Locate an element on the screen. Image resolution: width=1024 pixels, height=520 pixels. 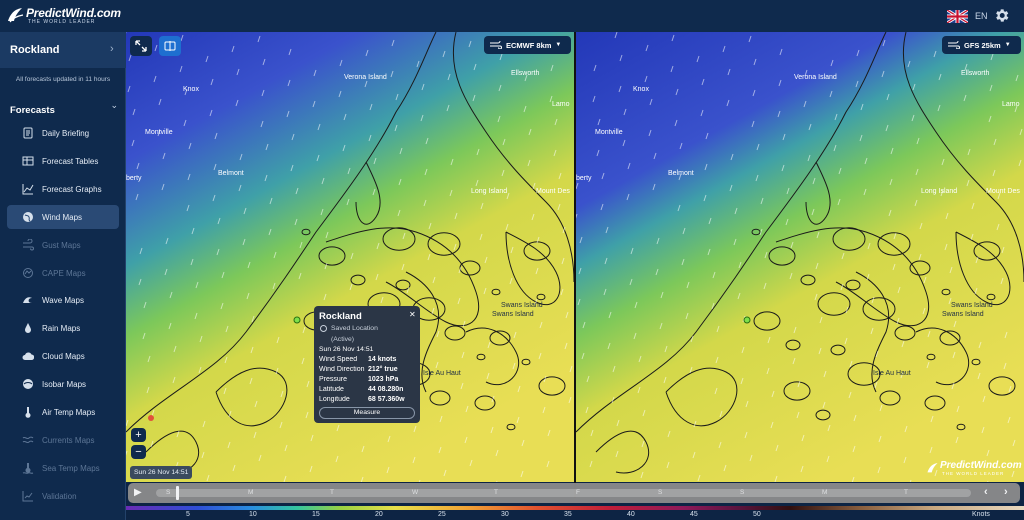
split-view-button is located at coordinates (170, 46).